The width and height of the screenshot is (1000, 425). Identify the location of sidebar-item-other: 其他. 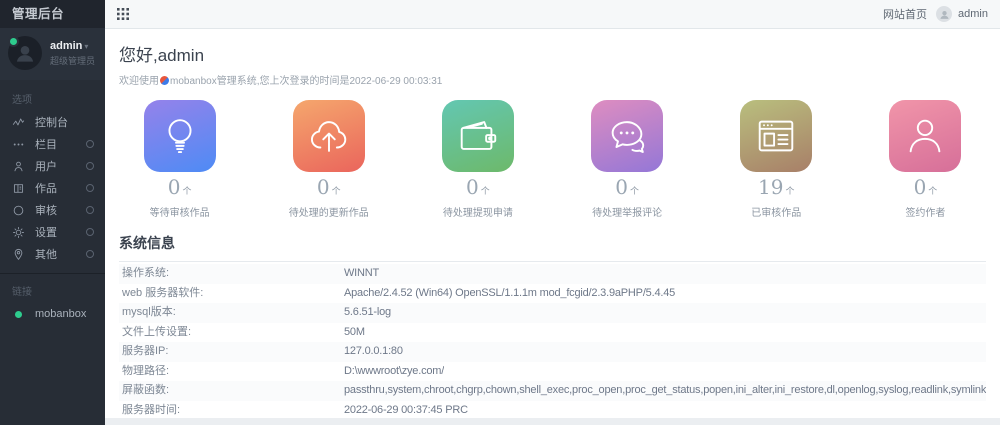
(52, 254).